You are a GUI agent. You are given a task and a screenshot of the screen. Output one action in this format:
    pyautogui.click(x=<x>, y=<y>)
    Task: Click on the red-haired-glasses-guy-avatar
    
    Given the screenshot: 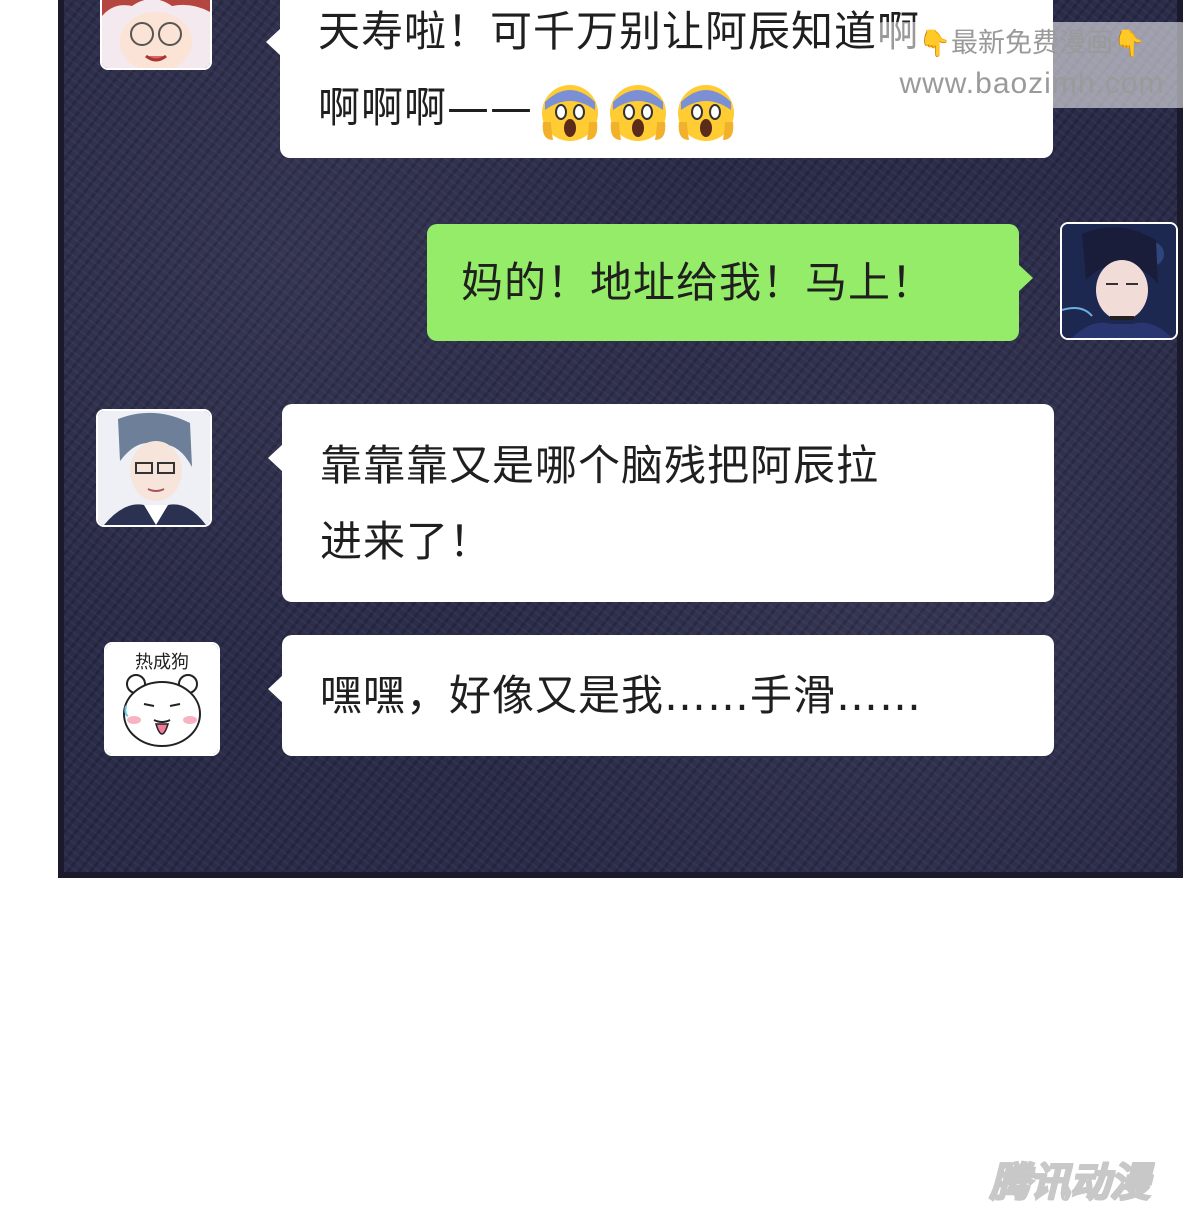 What is the action you would take?
    pyautogui.click(x=156, y=34)
    